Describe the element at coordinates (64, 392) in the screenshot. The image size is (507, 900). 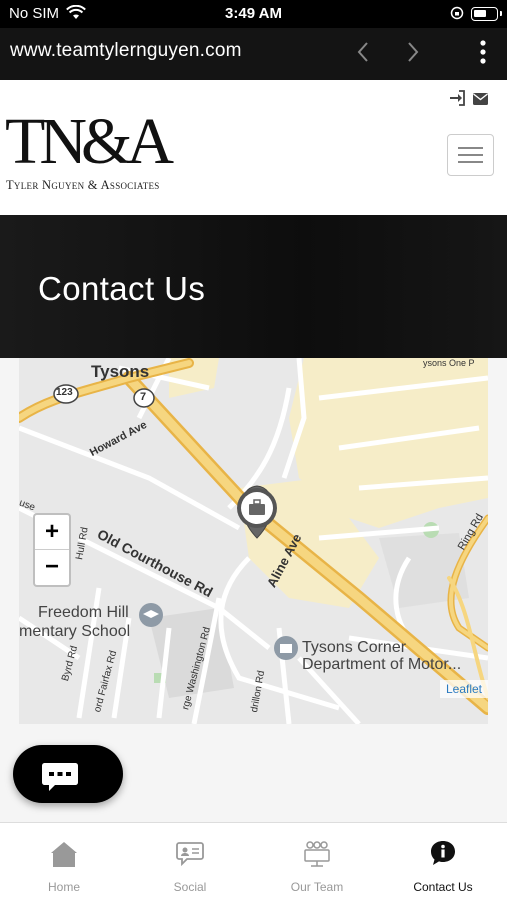
I see `route-123-shield: 123` at that location.